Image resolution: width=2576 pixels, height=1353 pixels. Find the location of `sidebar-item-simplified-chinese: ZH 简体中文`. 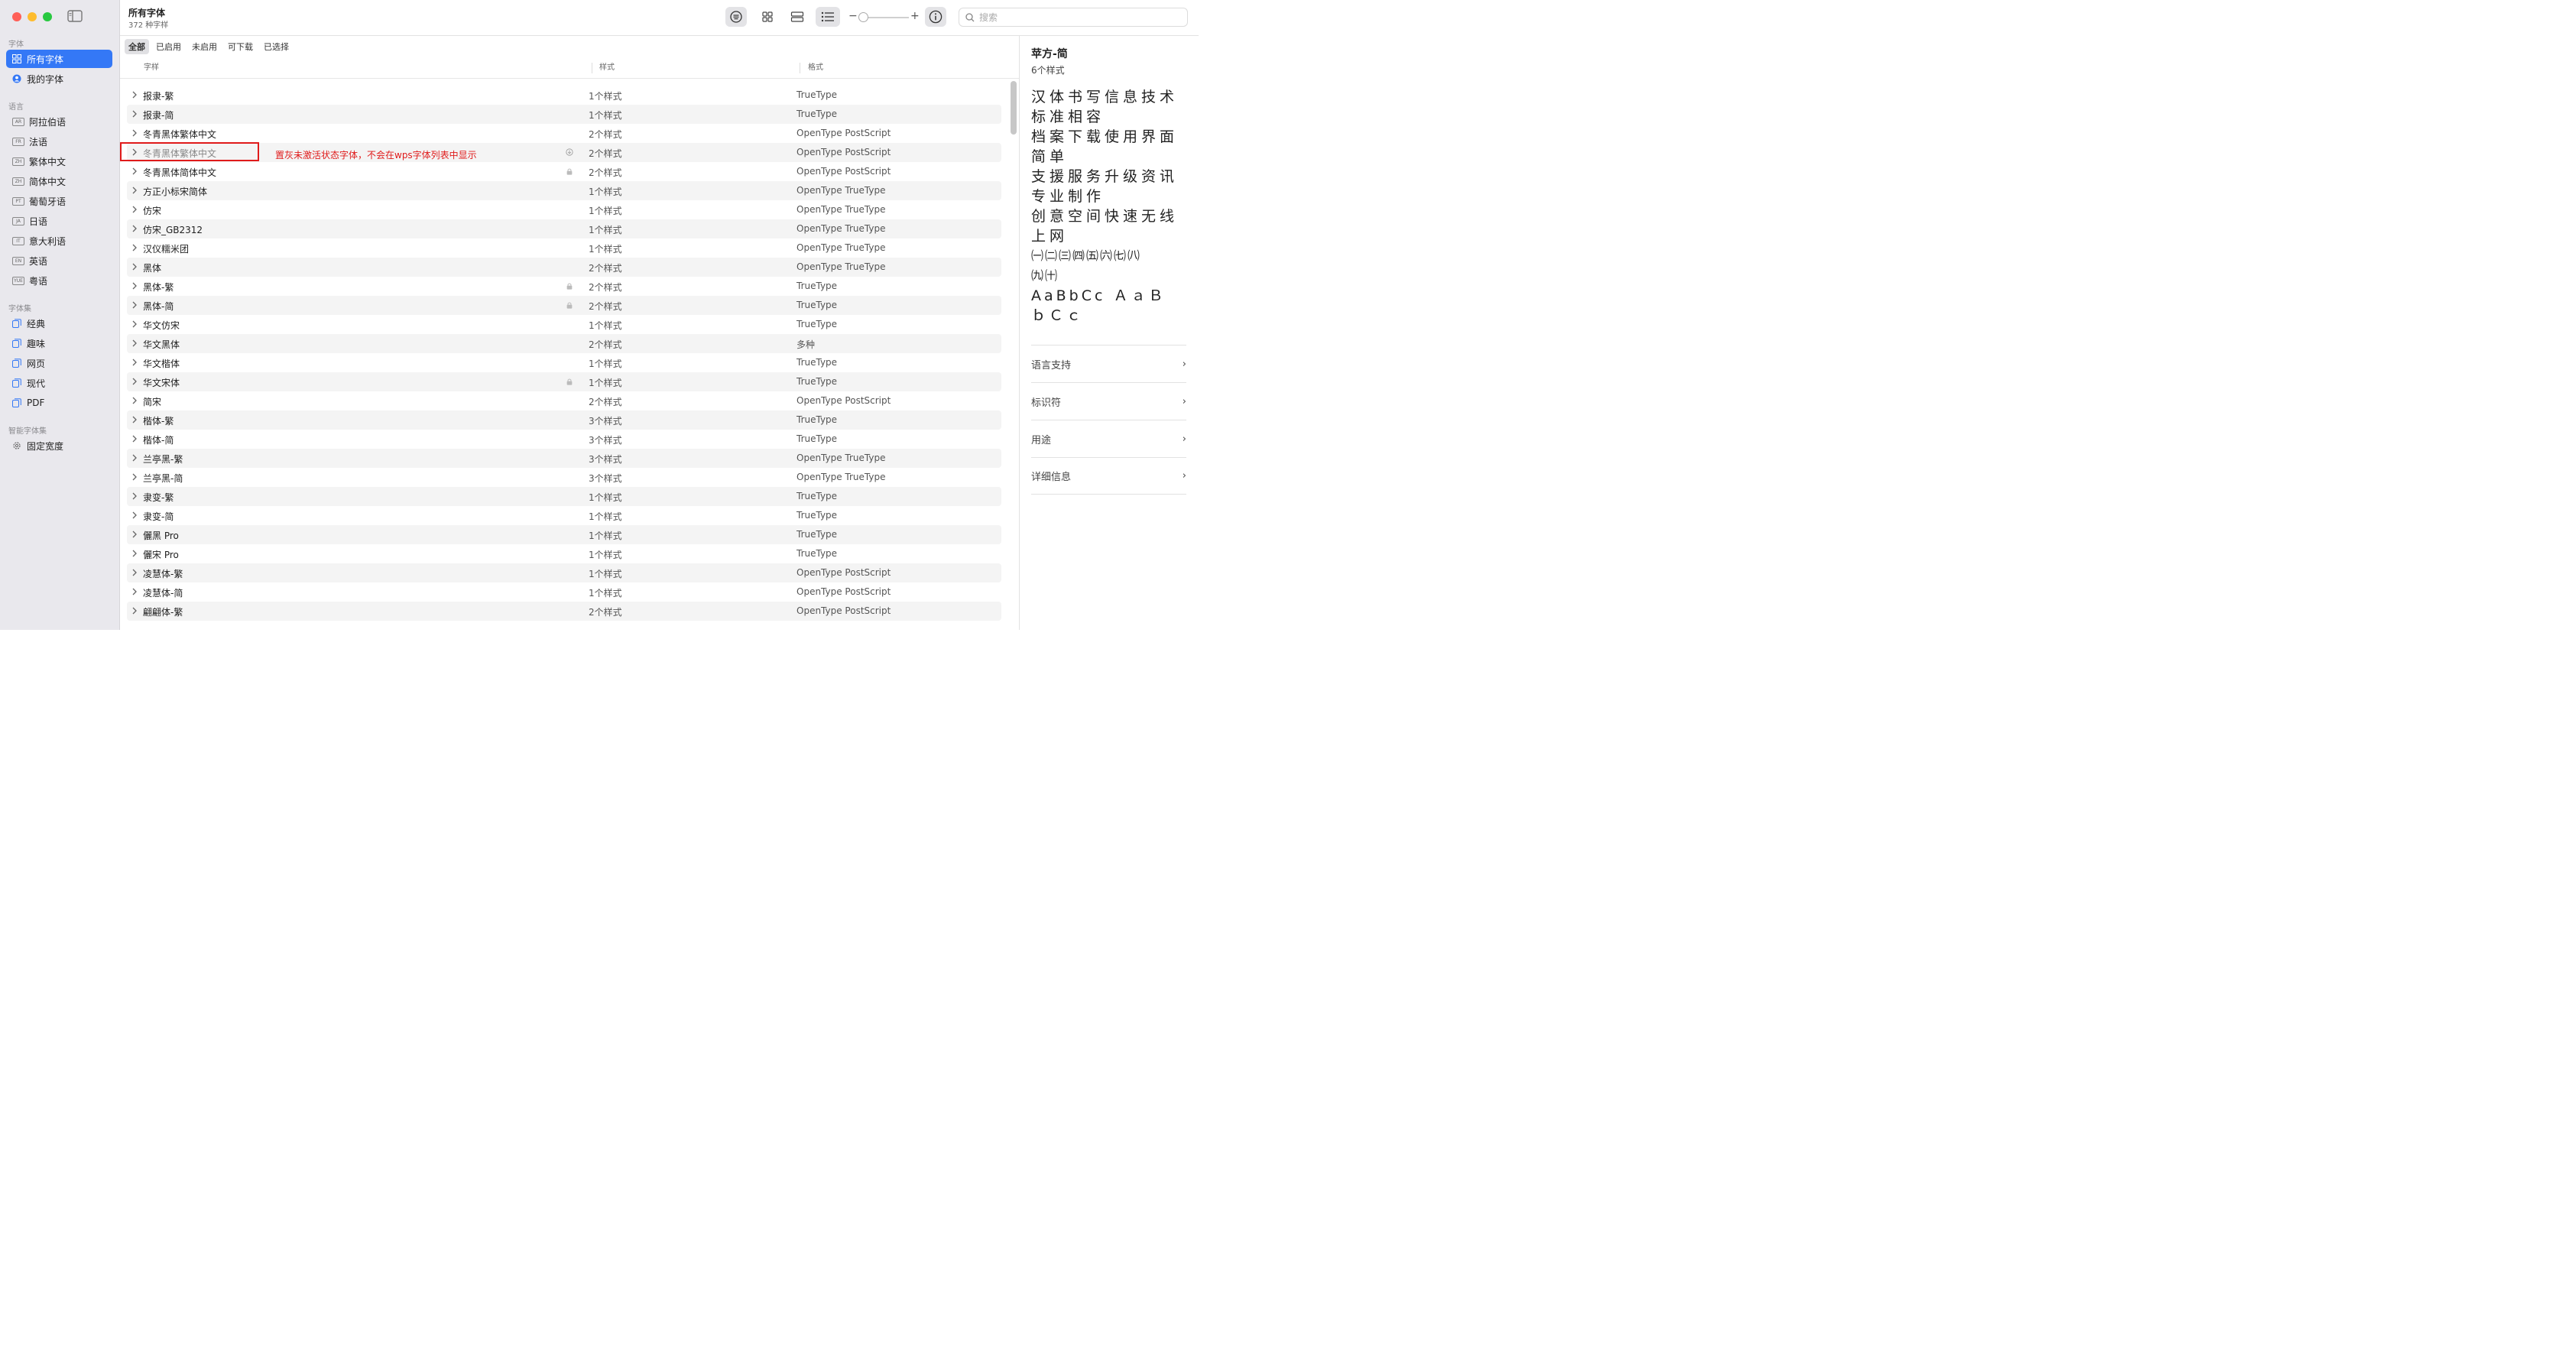

sidebar-item-simplified-chinese: ZH 简体中文 is located at coordinates (59, 181).